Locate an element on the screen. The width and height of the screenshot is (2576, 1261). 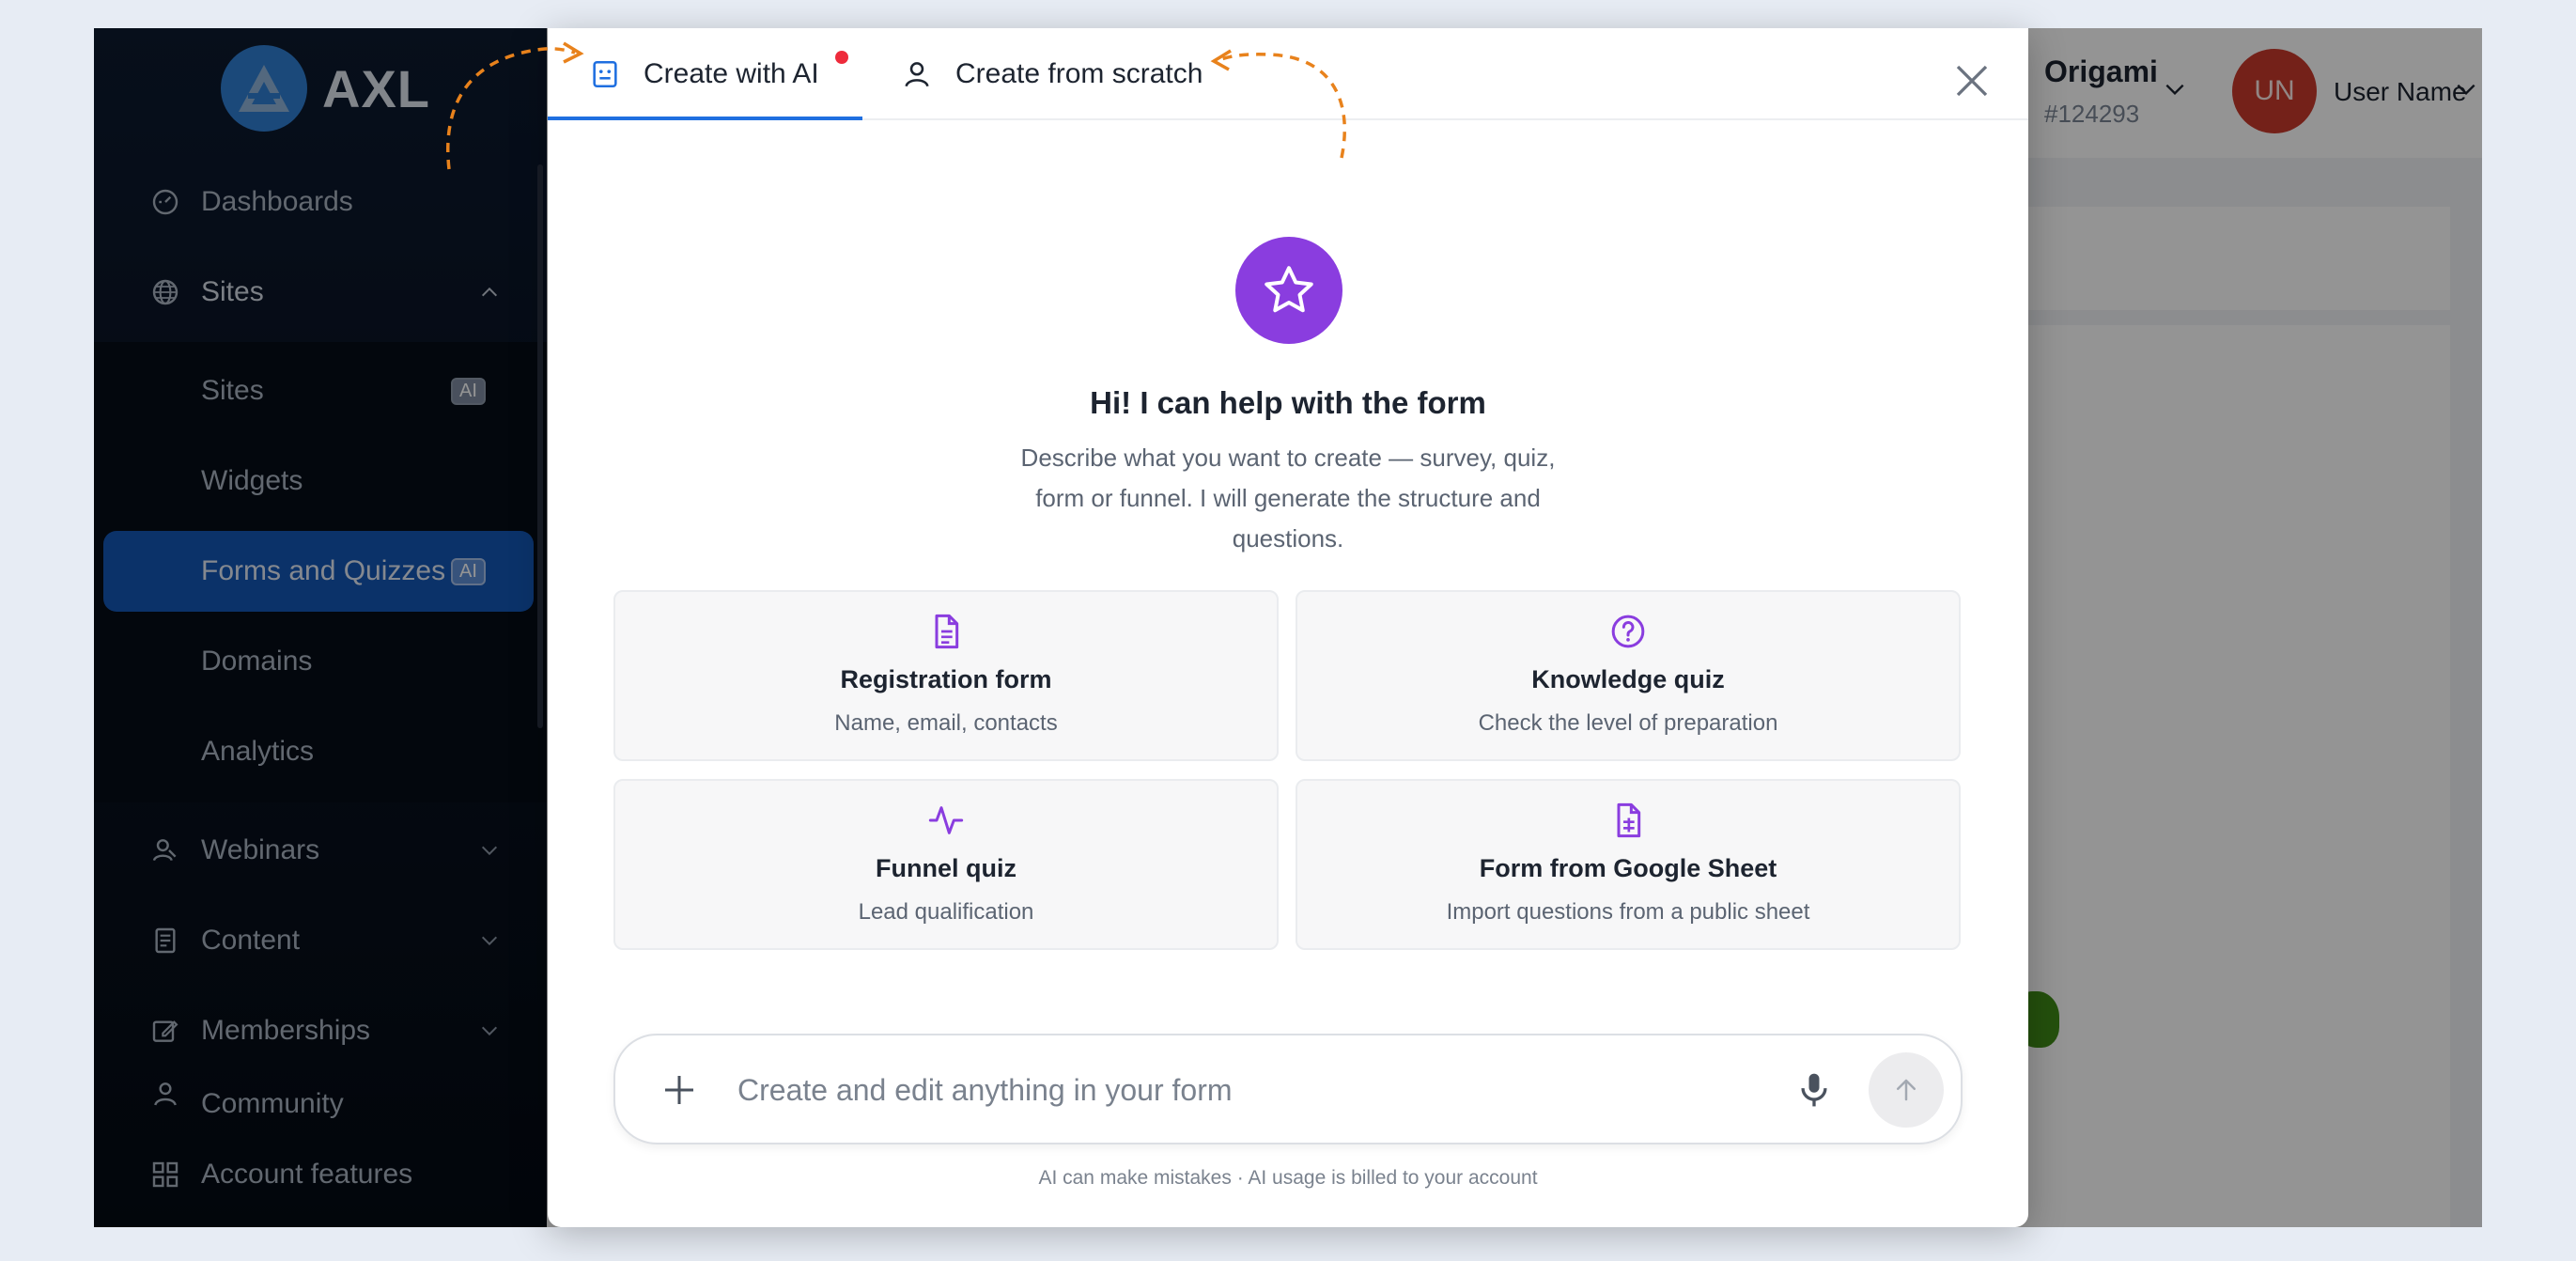
close-icon is located at coordinates (1972, 81).